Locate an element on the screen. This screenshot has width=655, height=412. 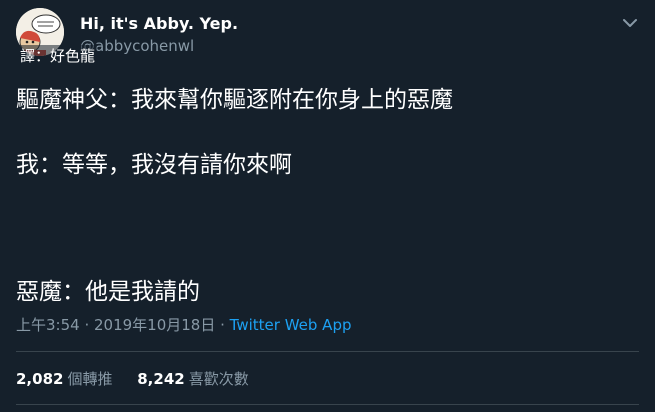
tweet-source-link: Twitter Web App is located at coordinates (291, 325).